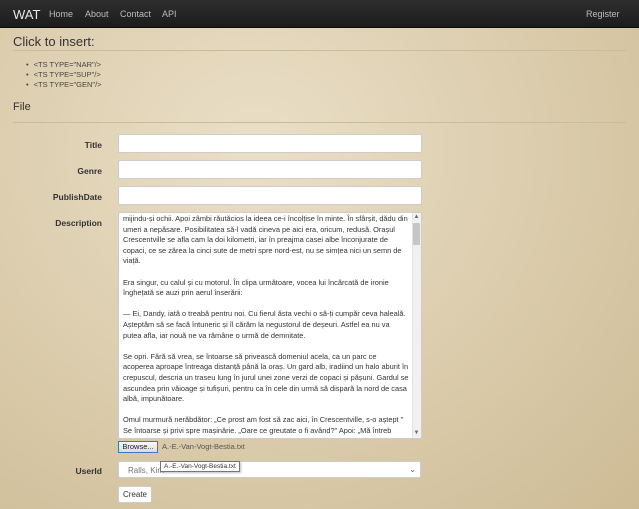 The height and width of the screenshot is (509, 639). I want to click on brand-logo: WAT, so click(26, 14).